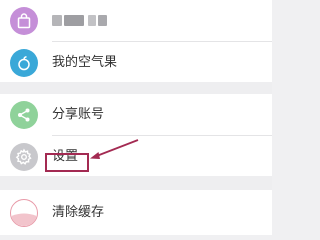  I want to click on profile-name-redacted, so click(79, 20).